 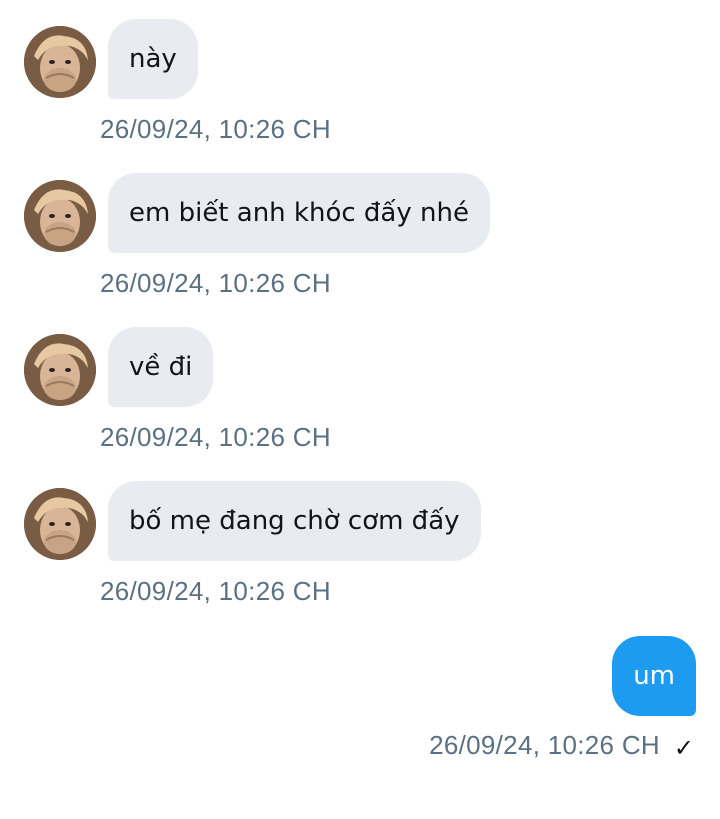 I want to click on checkmark-icon: ✓, so click(x=683, y=748).